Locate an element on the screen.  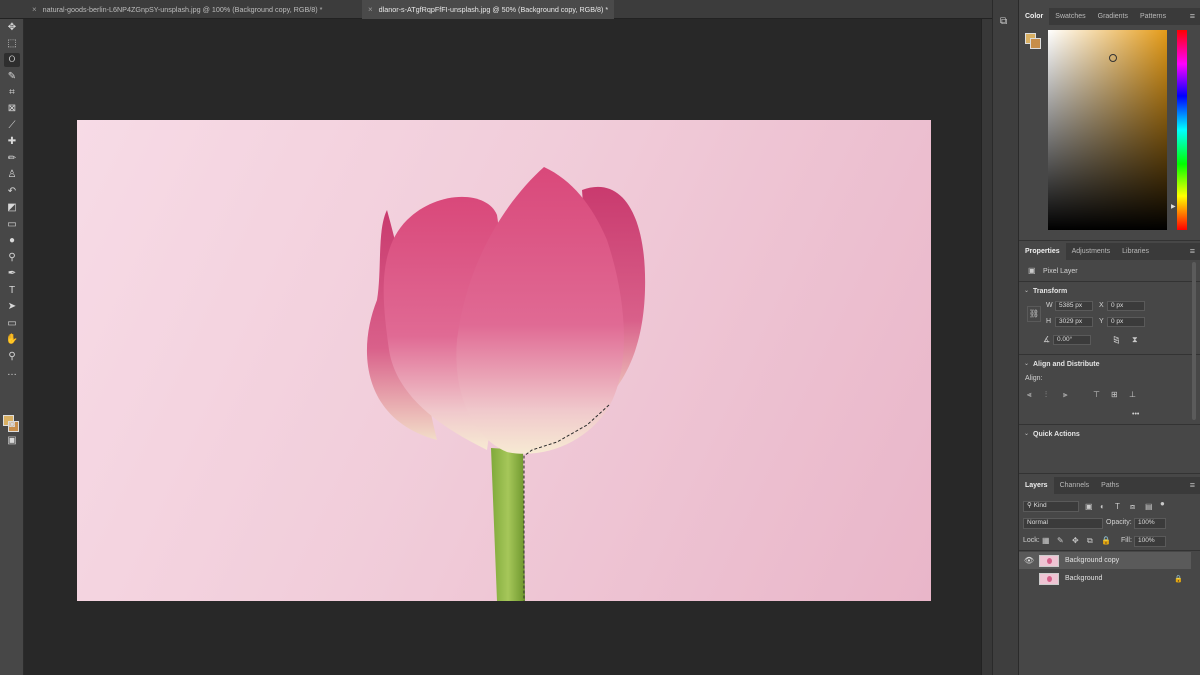
opacity-field: 100% is located at coordinates (1150, 523).